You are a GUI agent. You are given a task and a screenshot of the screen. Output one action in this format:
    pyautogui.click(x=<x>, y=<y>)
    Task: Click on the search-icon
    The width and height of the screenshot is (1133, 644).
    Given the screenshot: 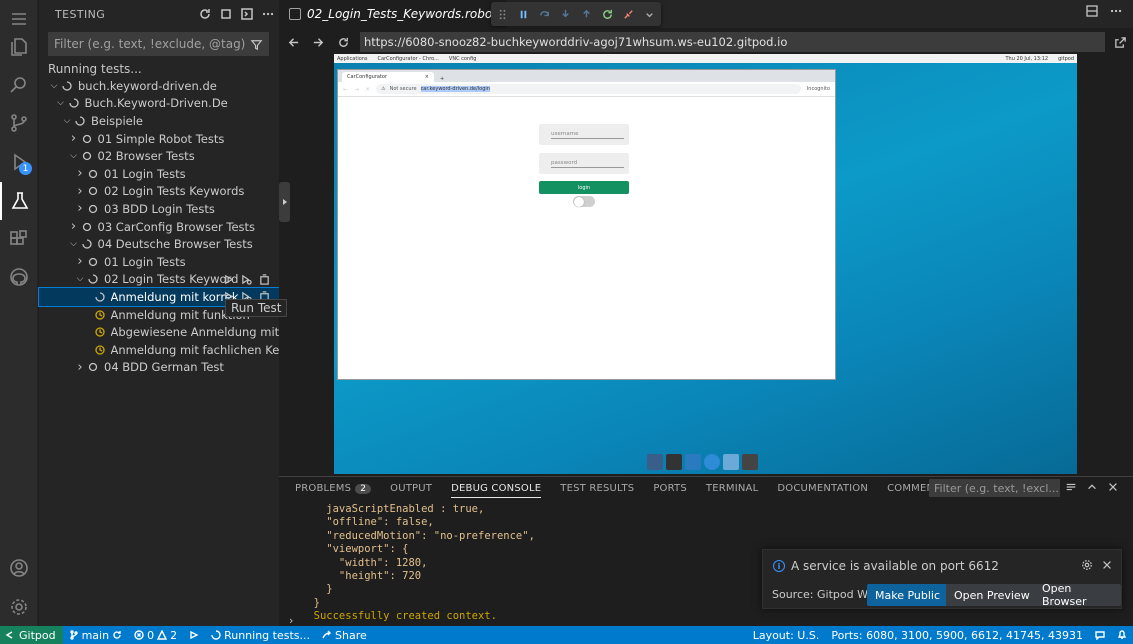 What is the action you would take?
    pyautogui.click(x=19, y=85)
    